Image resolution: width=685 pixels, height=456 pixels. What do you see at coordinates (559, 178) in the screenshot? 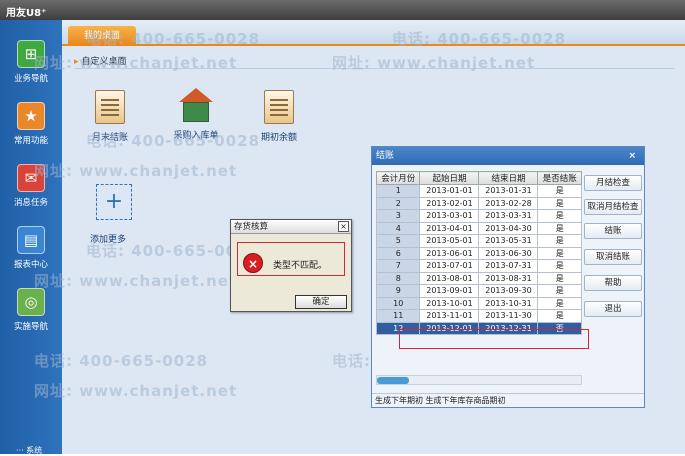
I see `column-header: 是否结账` at bounding box center [559, 178].